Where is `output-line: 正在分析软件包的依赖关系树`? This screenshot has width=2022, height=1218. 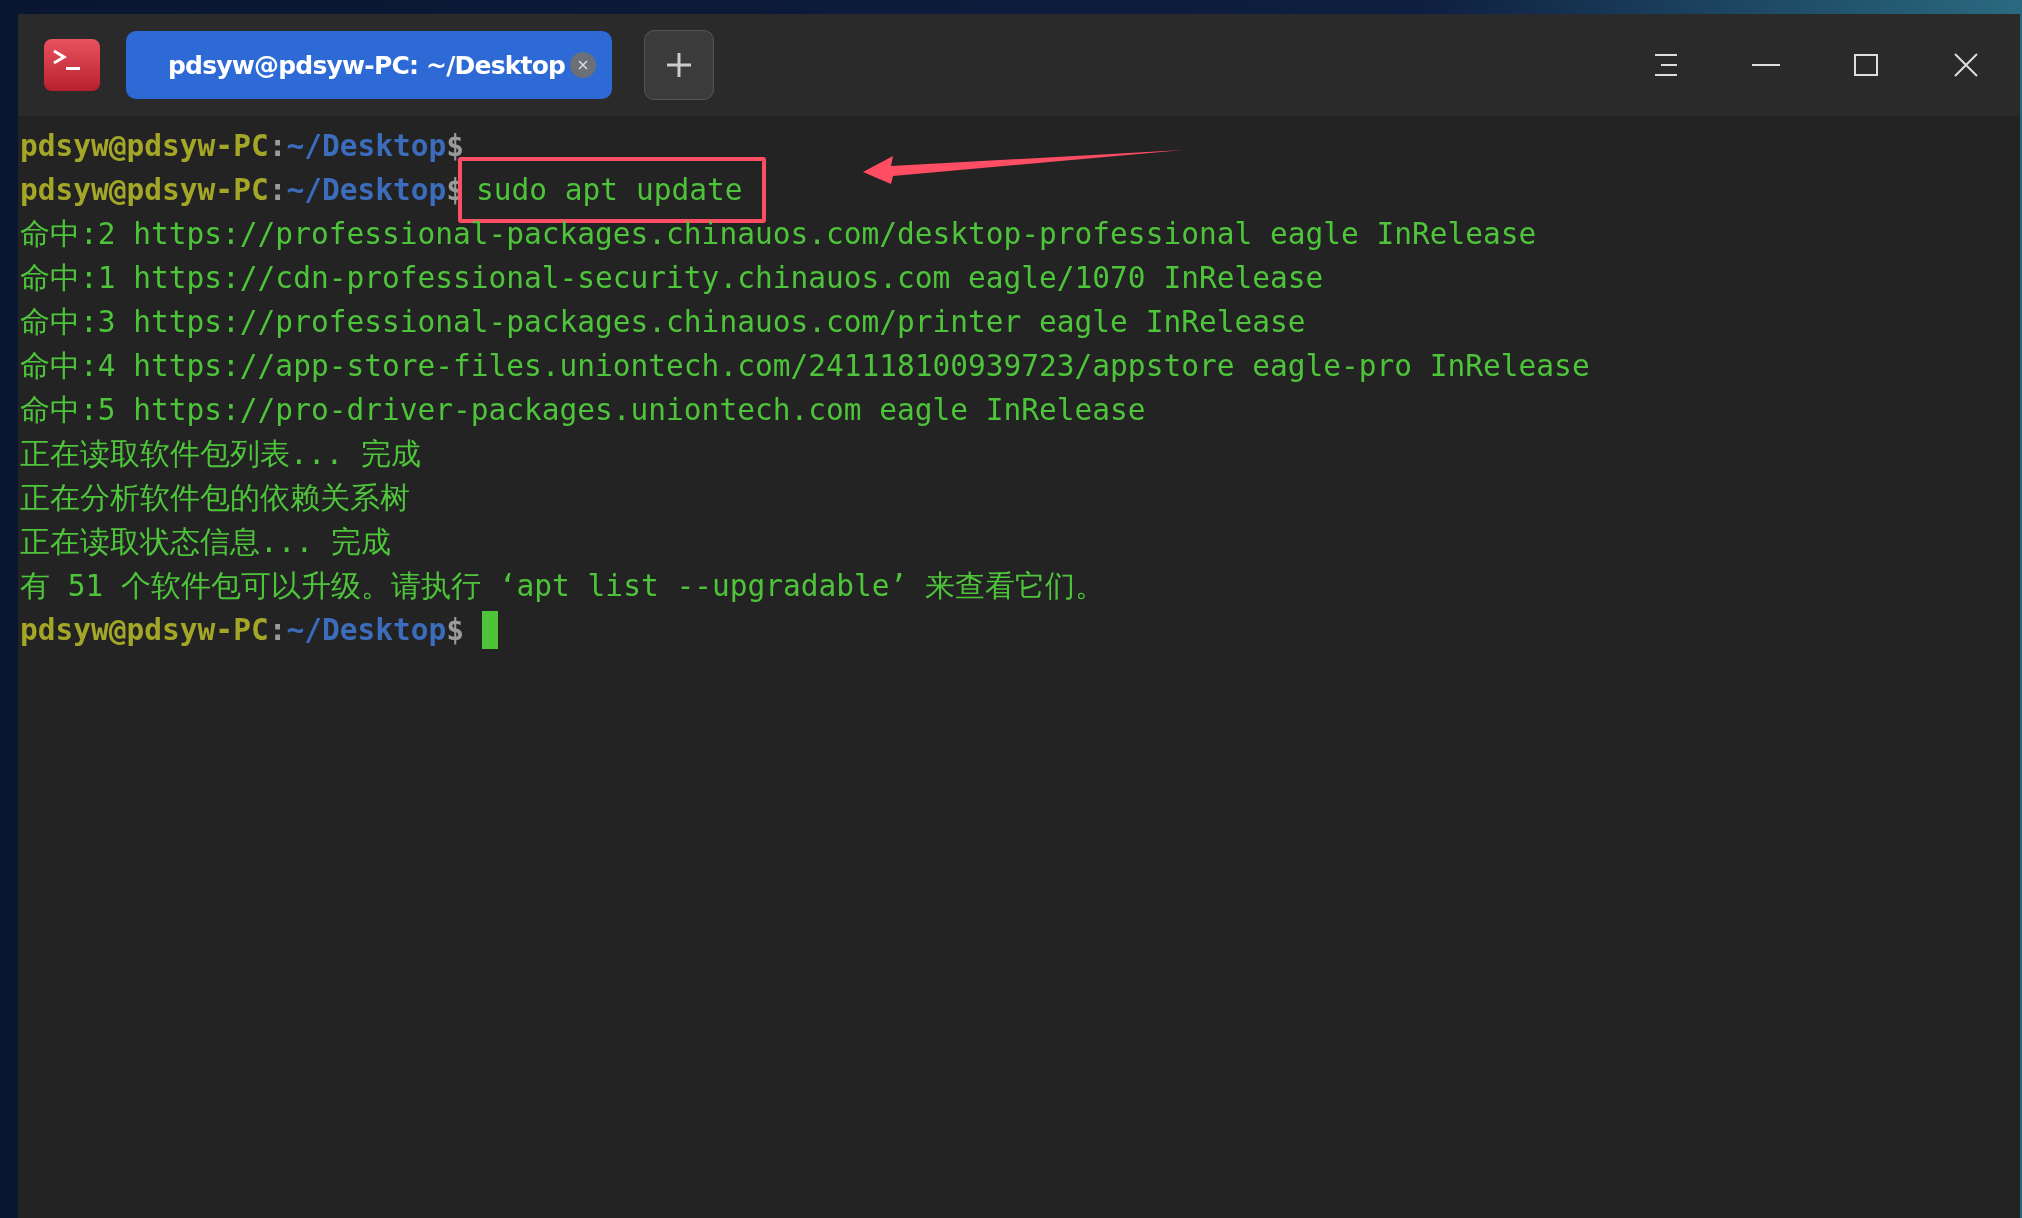 output-line: 正在分析软件包的依赖关系树 is located at coordinates (215, 498).